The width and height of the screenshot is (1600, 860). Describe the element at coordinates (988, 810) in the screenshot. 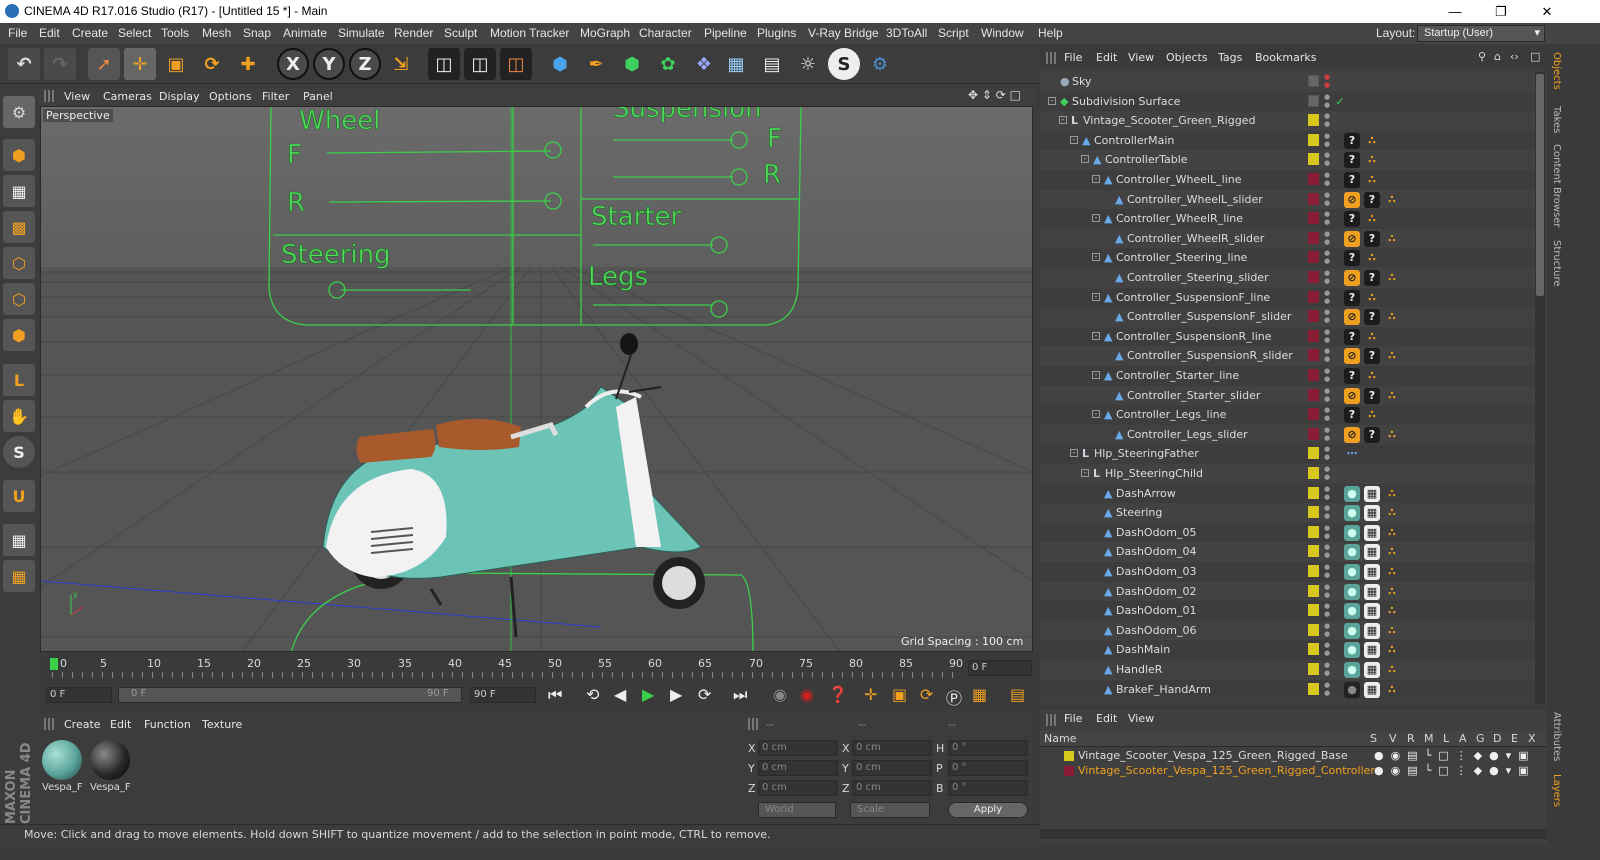

I see `apply-button: Apply` at that location.